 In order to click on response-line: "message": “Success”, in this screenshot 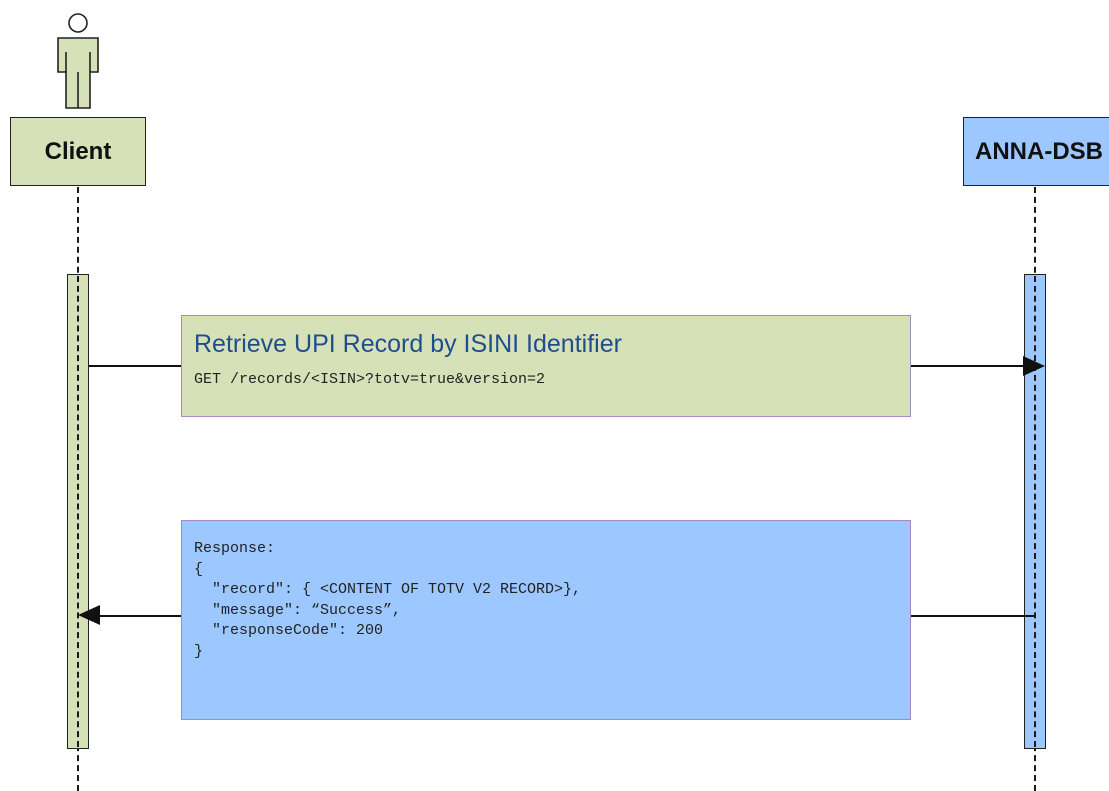, I will do `click(298, 610)`.